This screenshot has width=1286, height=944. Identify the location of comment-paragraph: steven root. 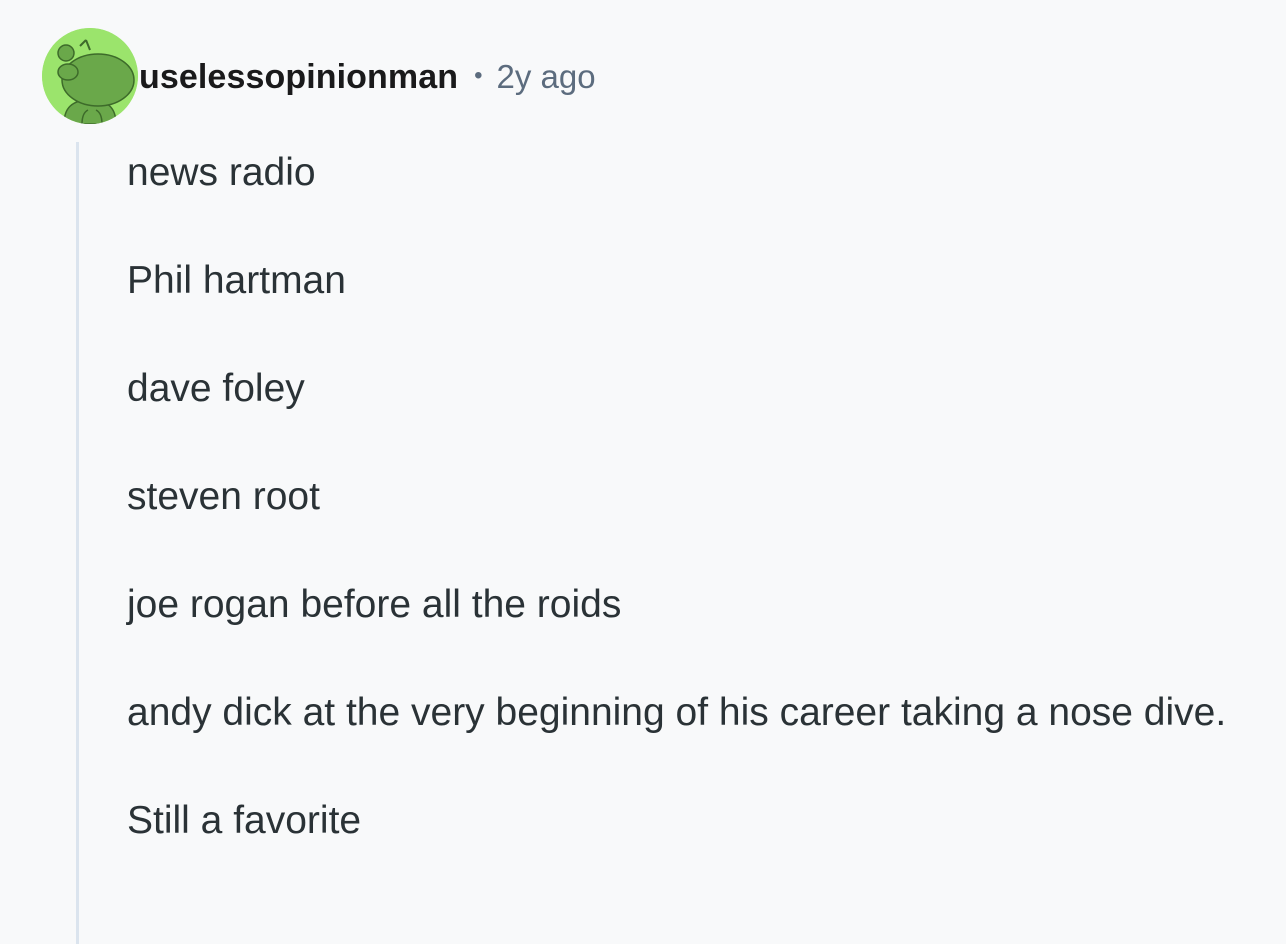
(223, 496).